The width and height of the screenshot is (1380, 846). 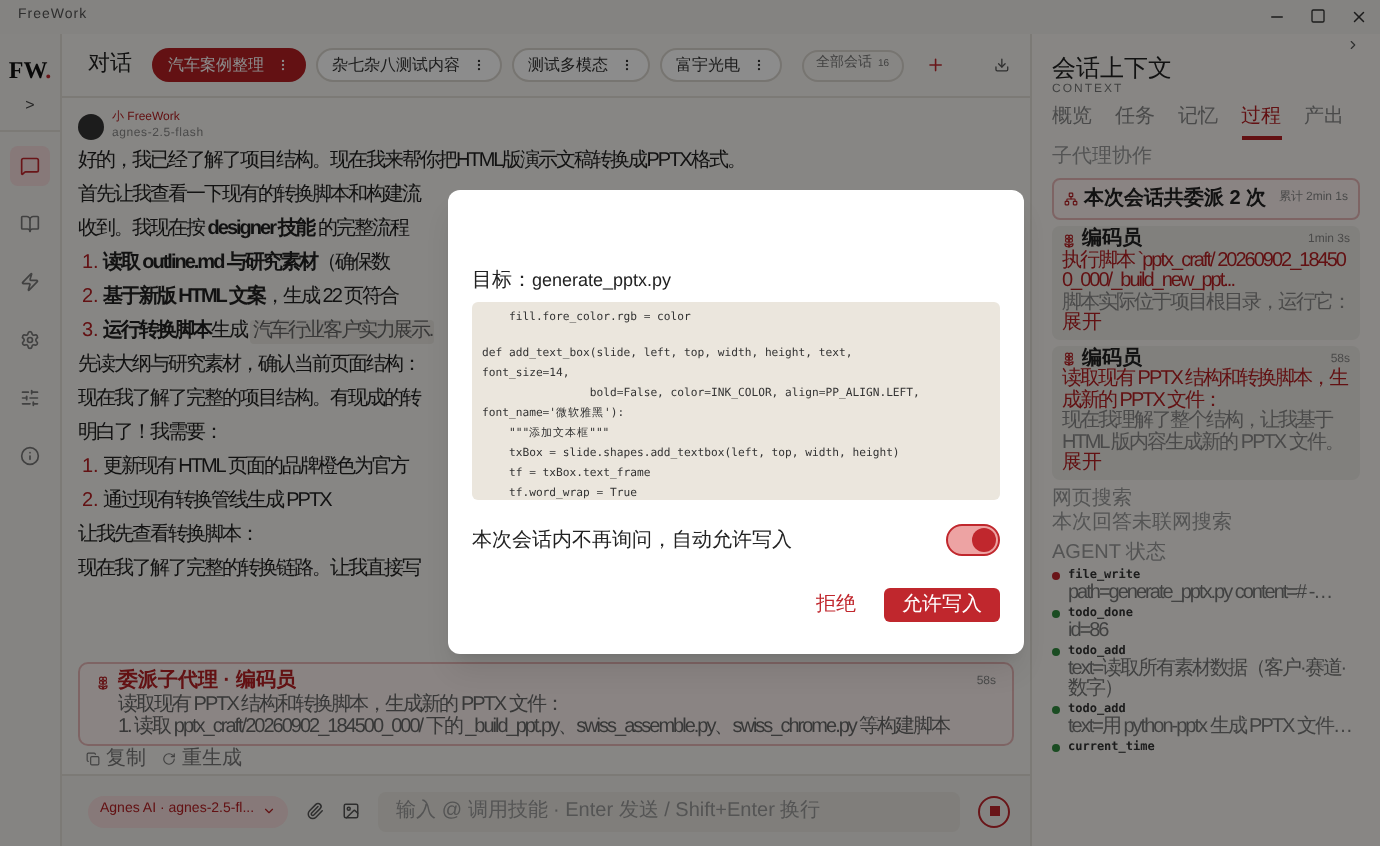 I want to click on close-icon, so click(x=1359, y=17).